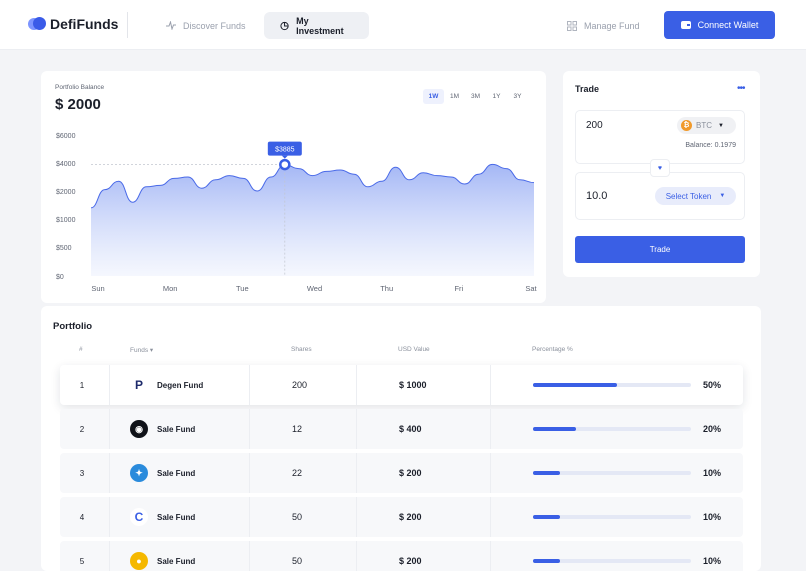 This screenshot has height=571, width=806. Describe the element at coordinates (312, 220) in the screenshot. I see `area-fill` at that location.